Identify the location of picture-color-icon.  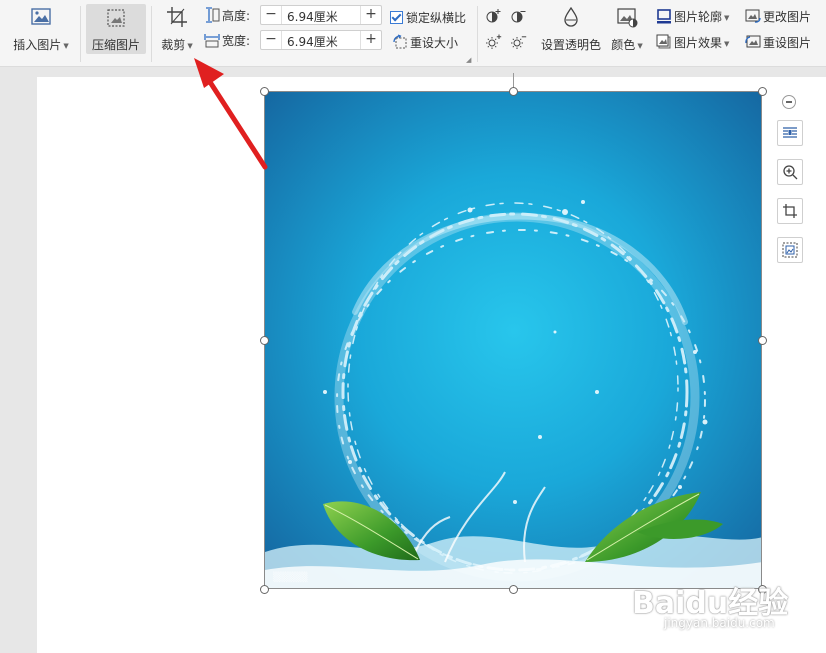
(627, 18).